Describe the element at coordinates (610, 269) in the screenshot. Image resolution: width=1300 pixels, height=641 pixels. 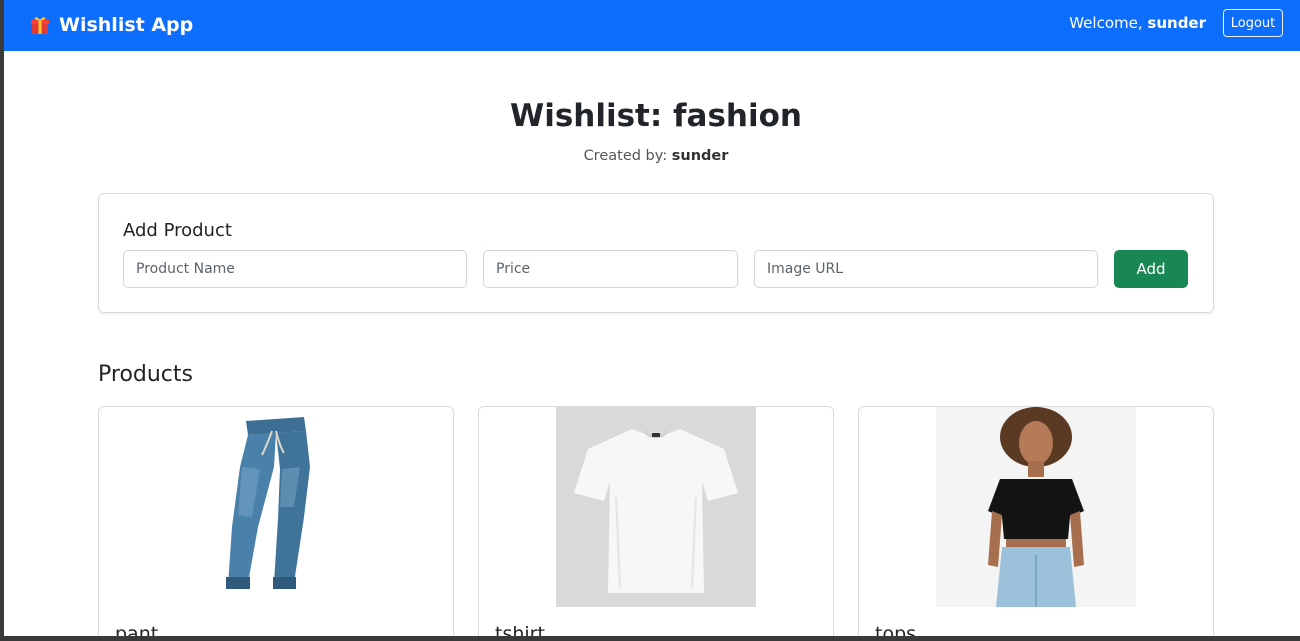
I see `price-input` at that location.